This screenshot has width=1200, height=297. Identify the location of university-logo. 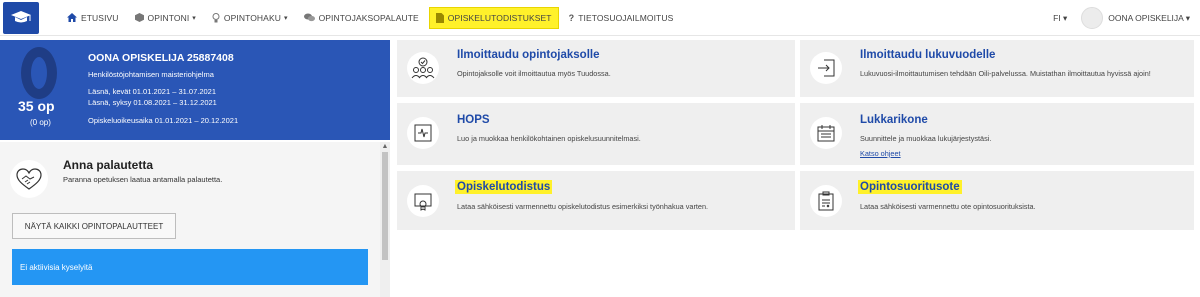
(21, 17).